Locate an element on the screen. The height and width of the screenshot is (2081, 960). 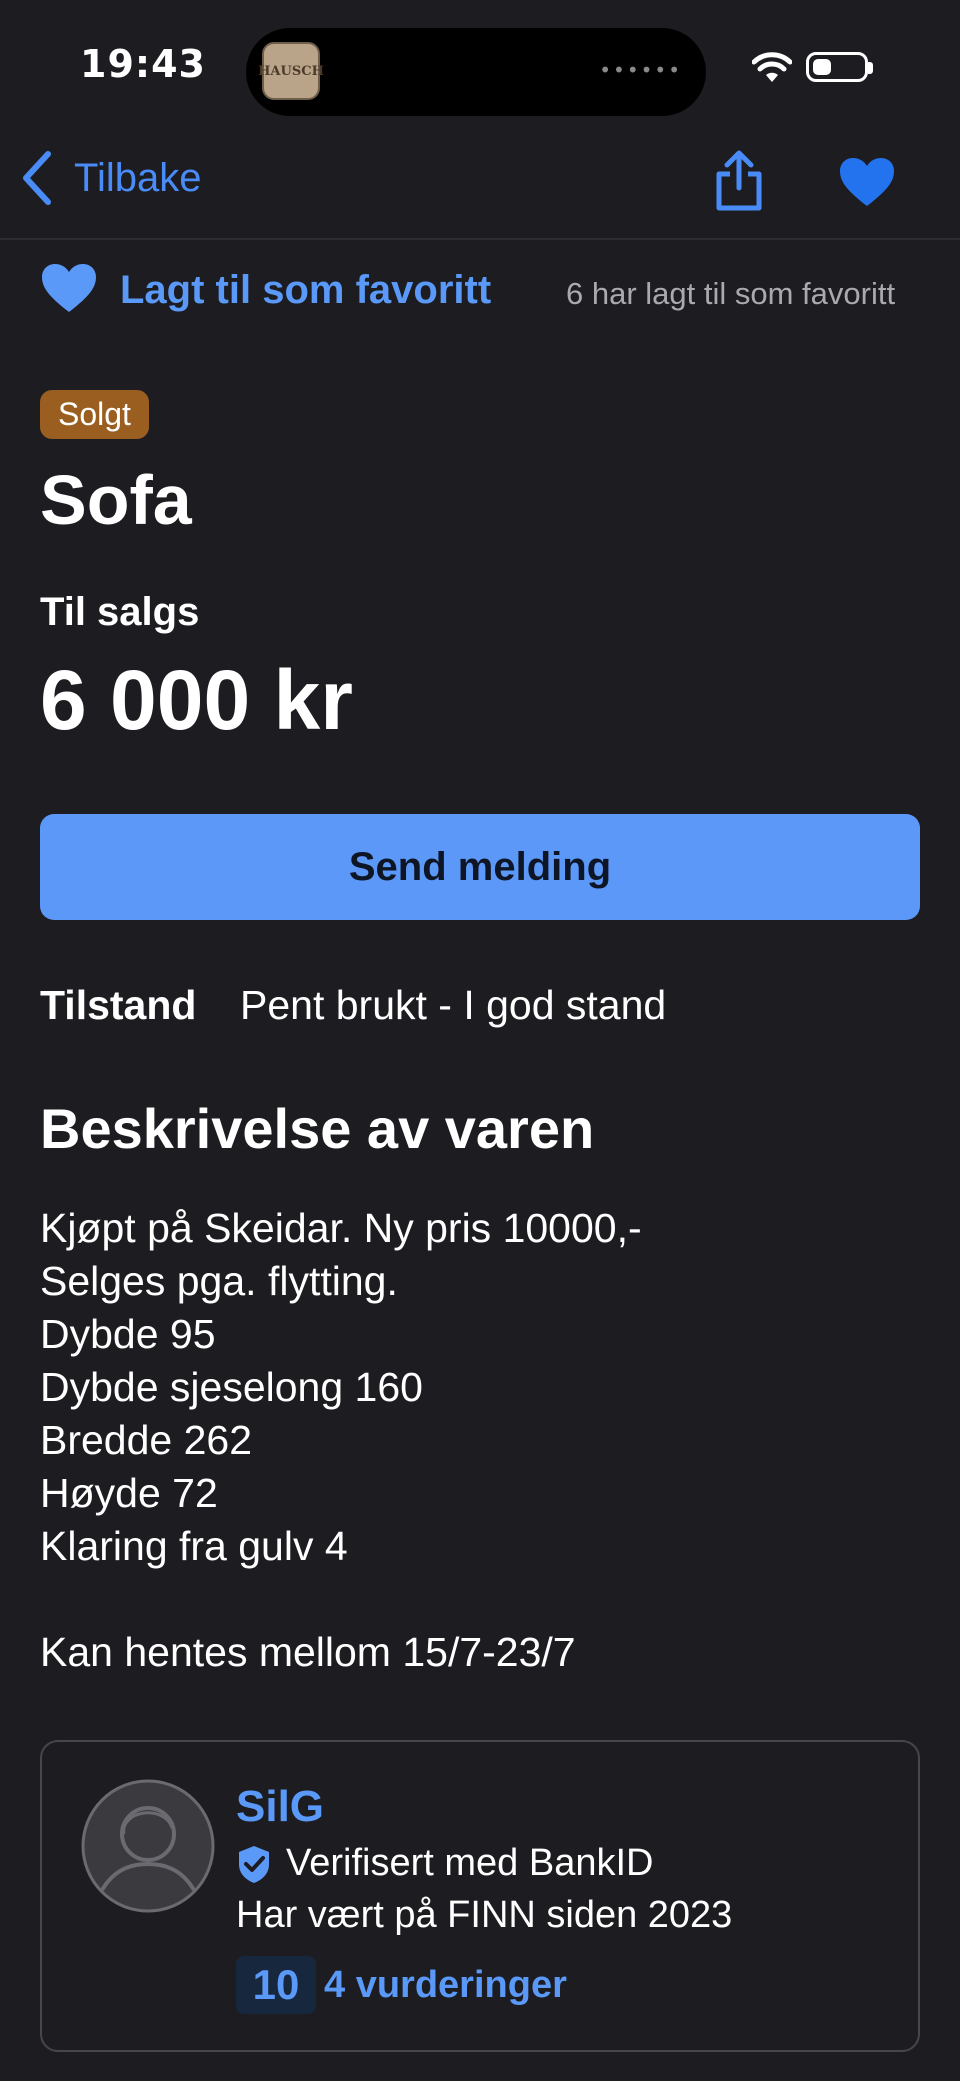
avatar is located at coordinates (148, 1846).